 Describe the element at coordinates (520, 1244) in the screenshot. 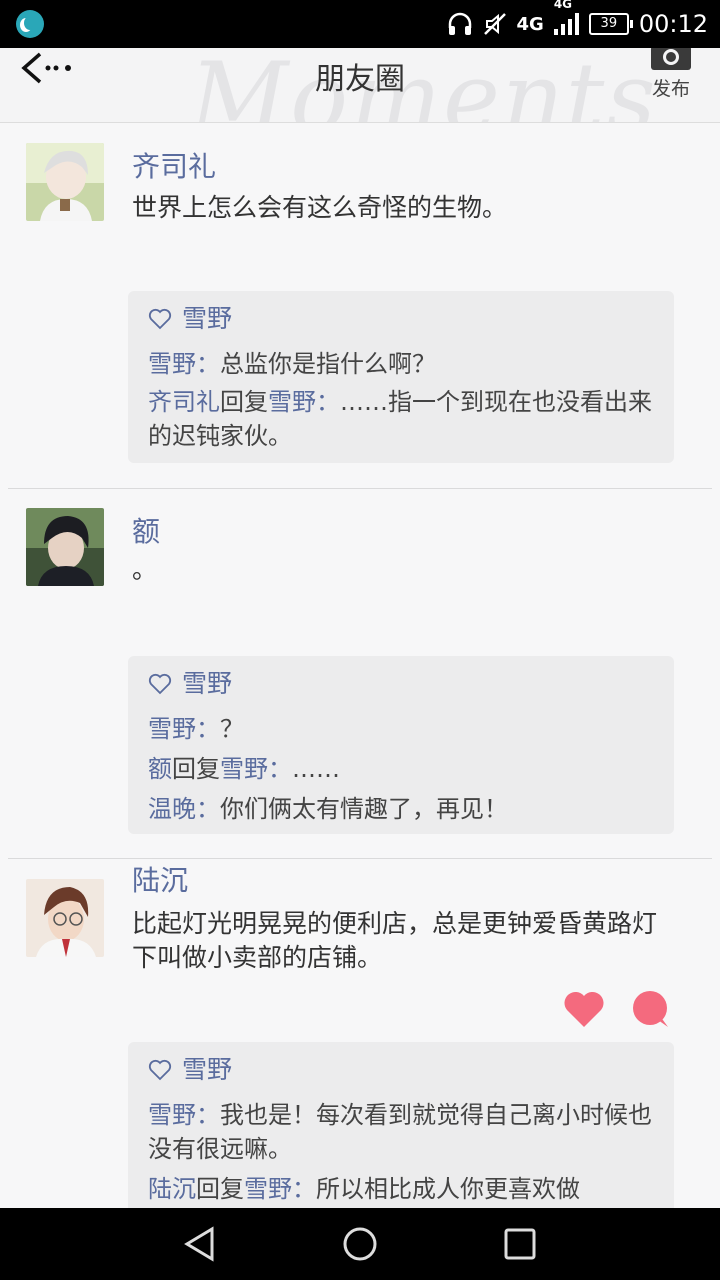

I see `nav-recents-icon` at that location.